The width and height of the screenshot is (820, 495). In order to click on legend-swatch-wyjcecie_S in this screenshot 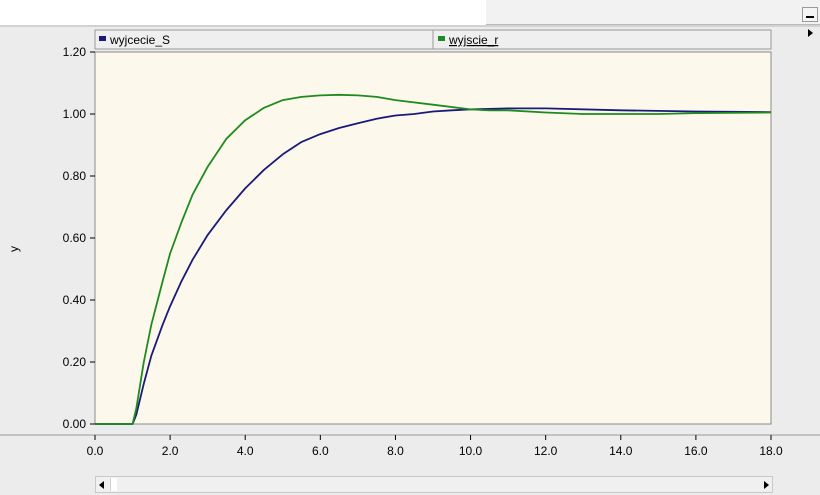, I will do `click(102, 38)`.